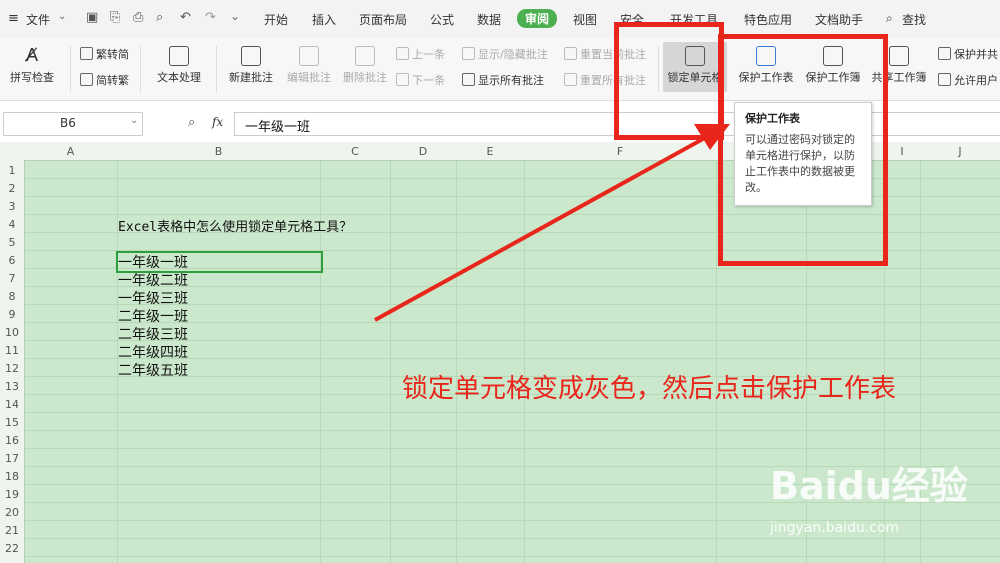  Describe the element at coordinates (835, 528) in the screenshot. I see `watermark-url: jingyan.baidu.com` at that location.